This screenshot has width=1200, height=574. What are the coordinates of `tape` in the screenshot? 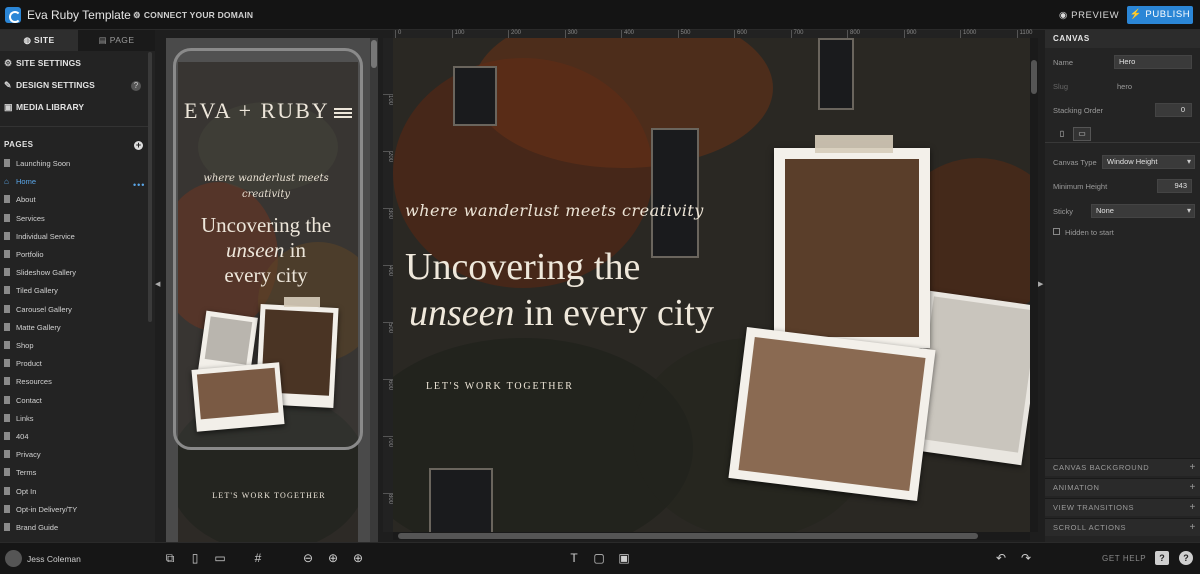 It's located at (302, 302).